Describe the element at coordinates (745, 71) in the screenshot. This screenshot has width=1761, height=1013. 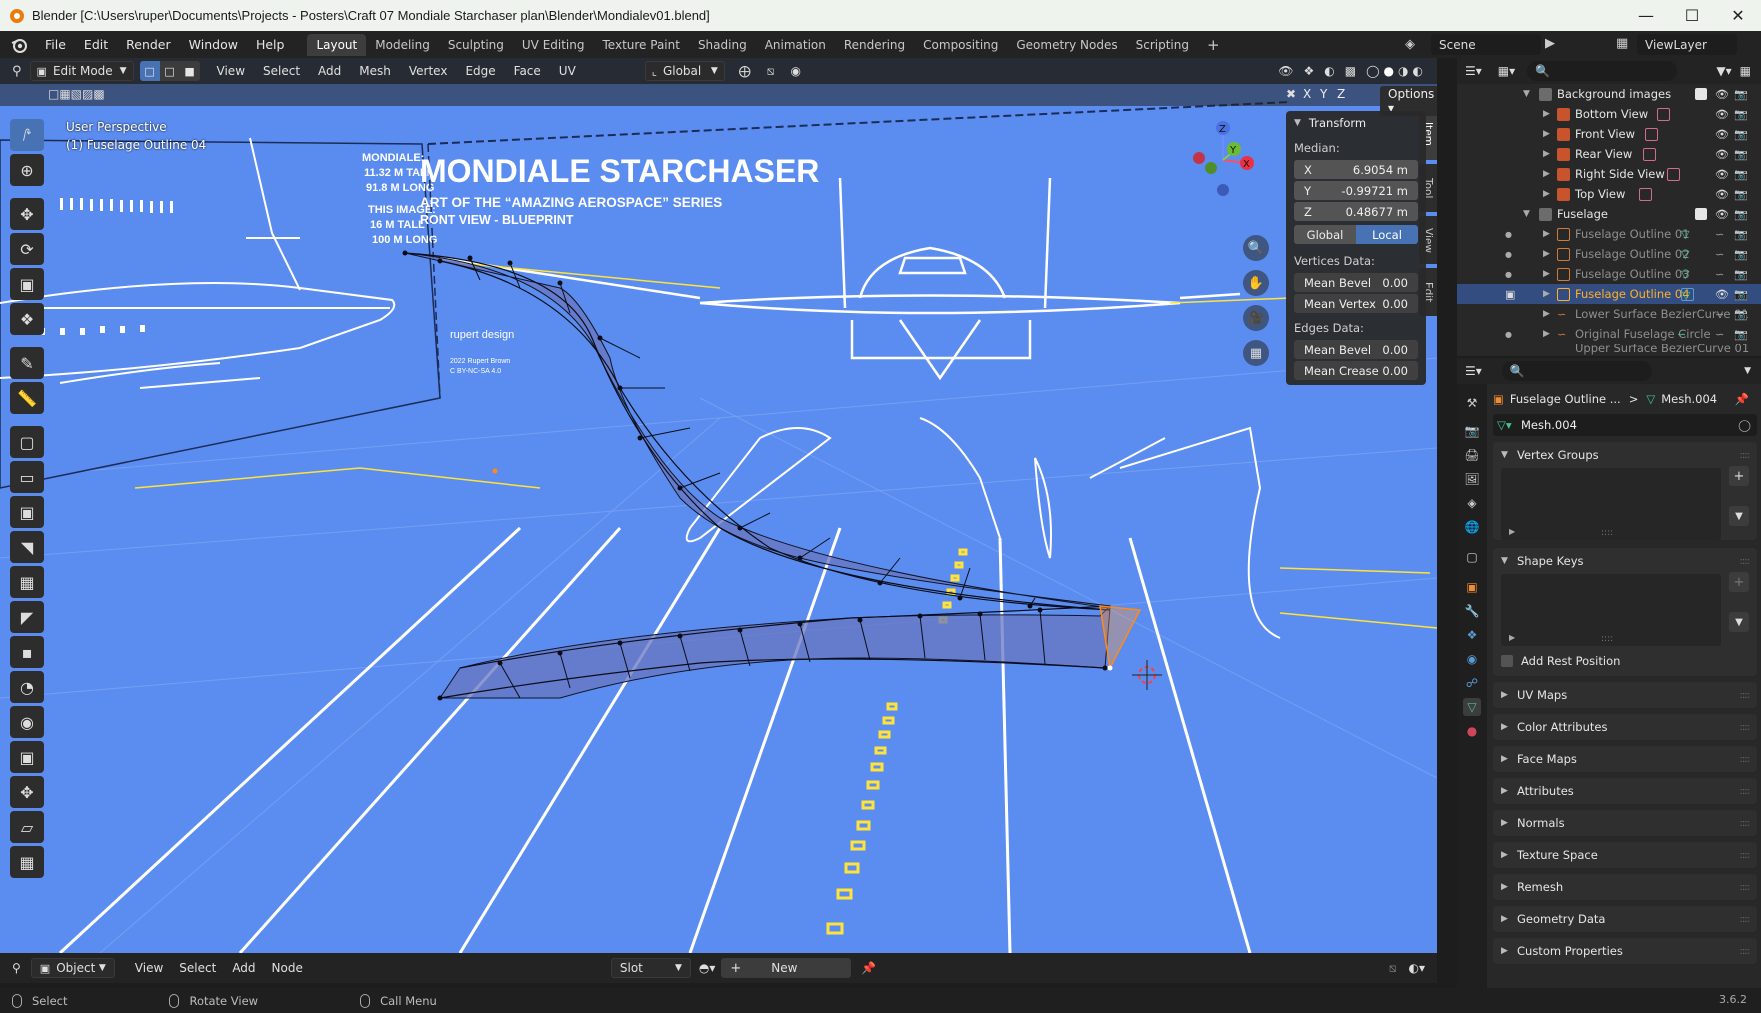
I see `pivot-icon: ⨁` at that location.